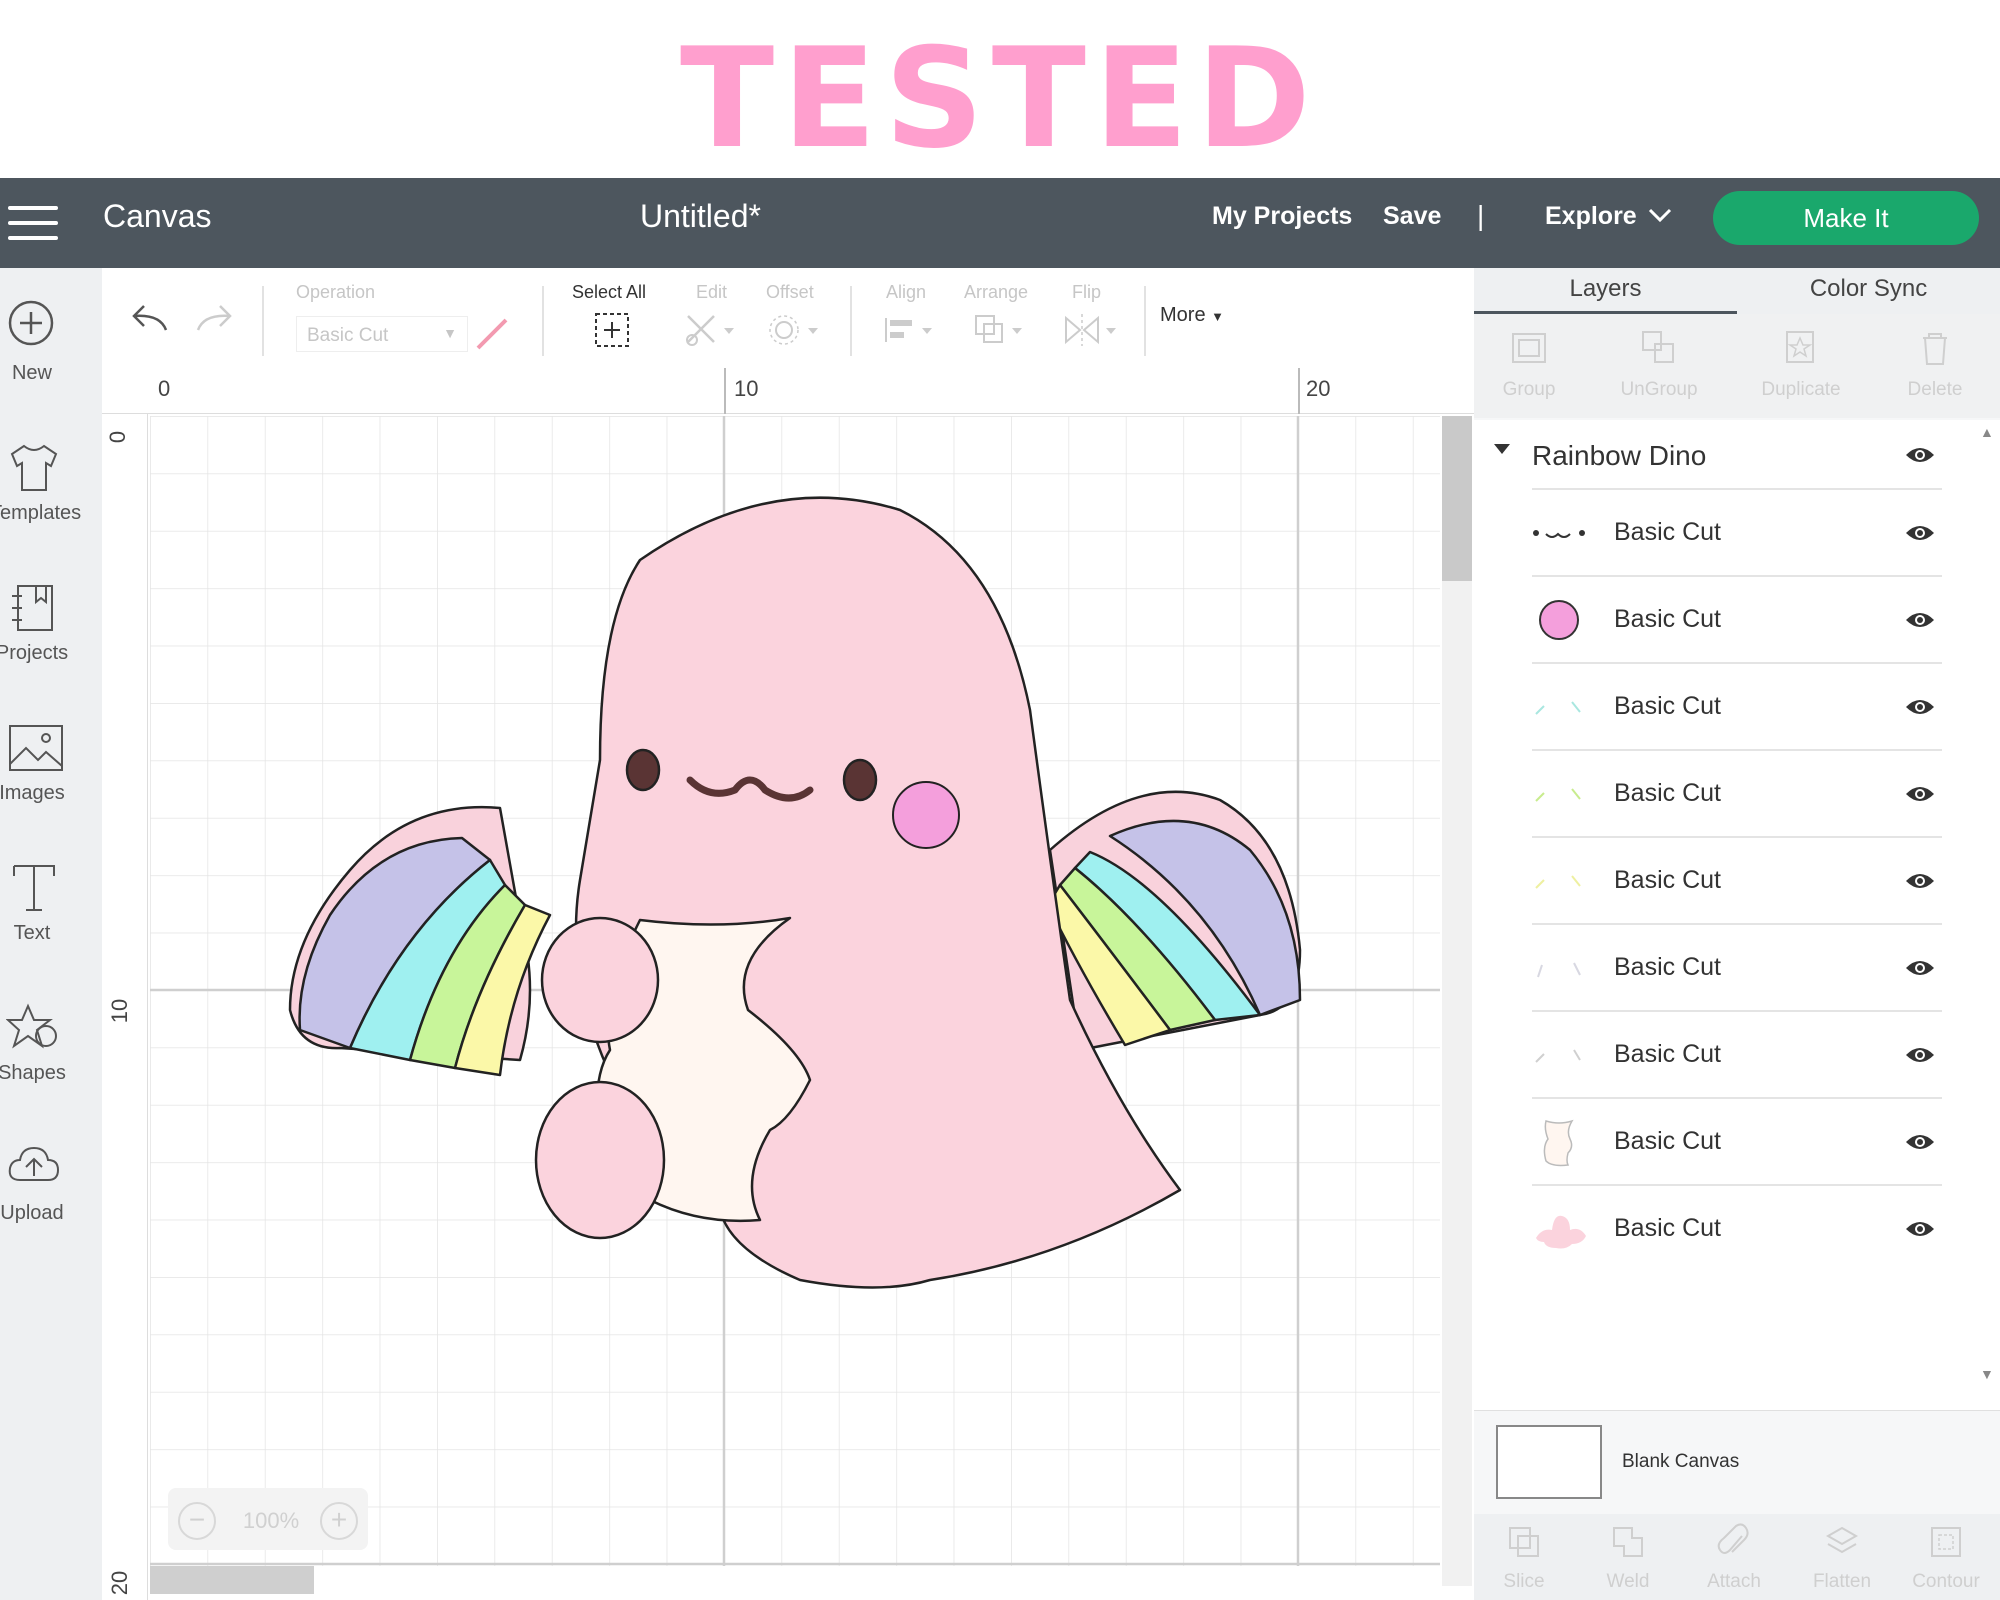  Describe the element at coordinates (150, 318) in the screenshot. I see `undo-icon` at that location.